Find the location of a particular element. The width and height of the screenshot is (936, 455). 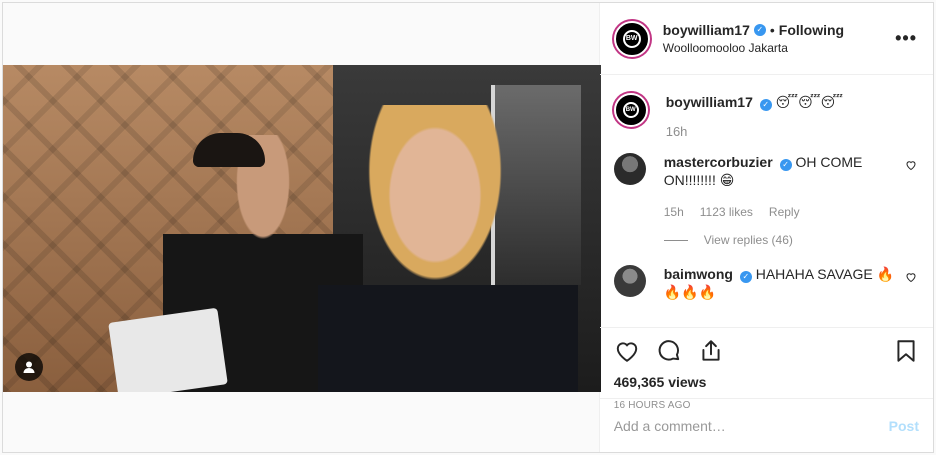

share-icon is located at coordinates (711, 351).